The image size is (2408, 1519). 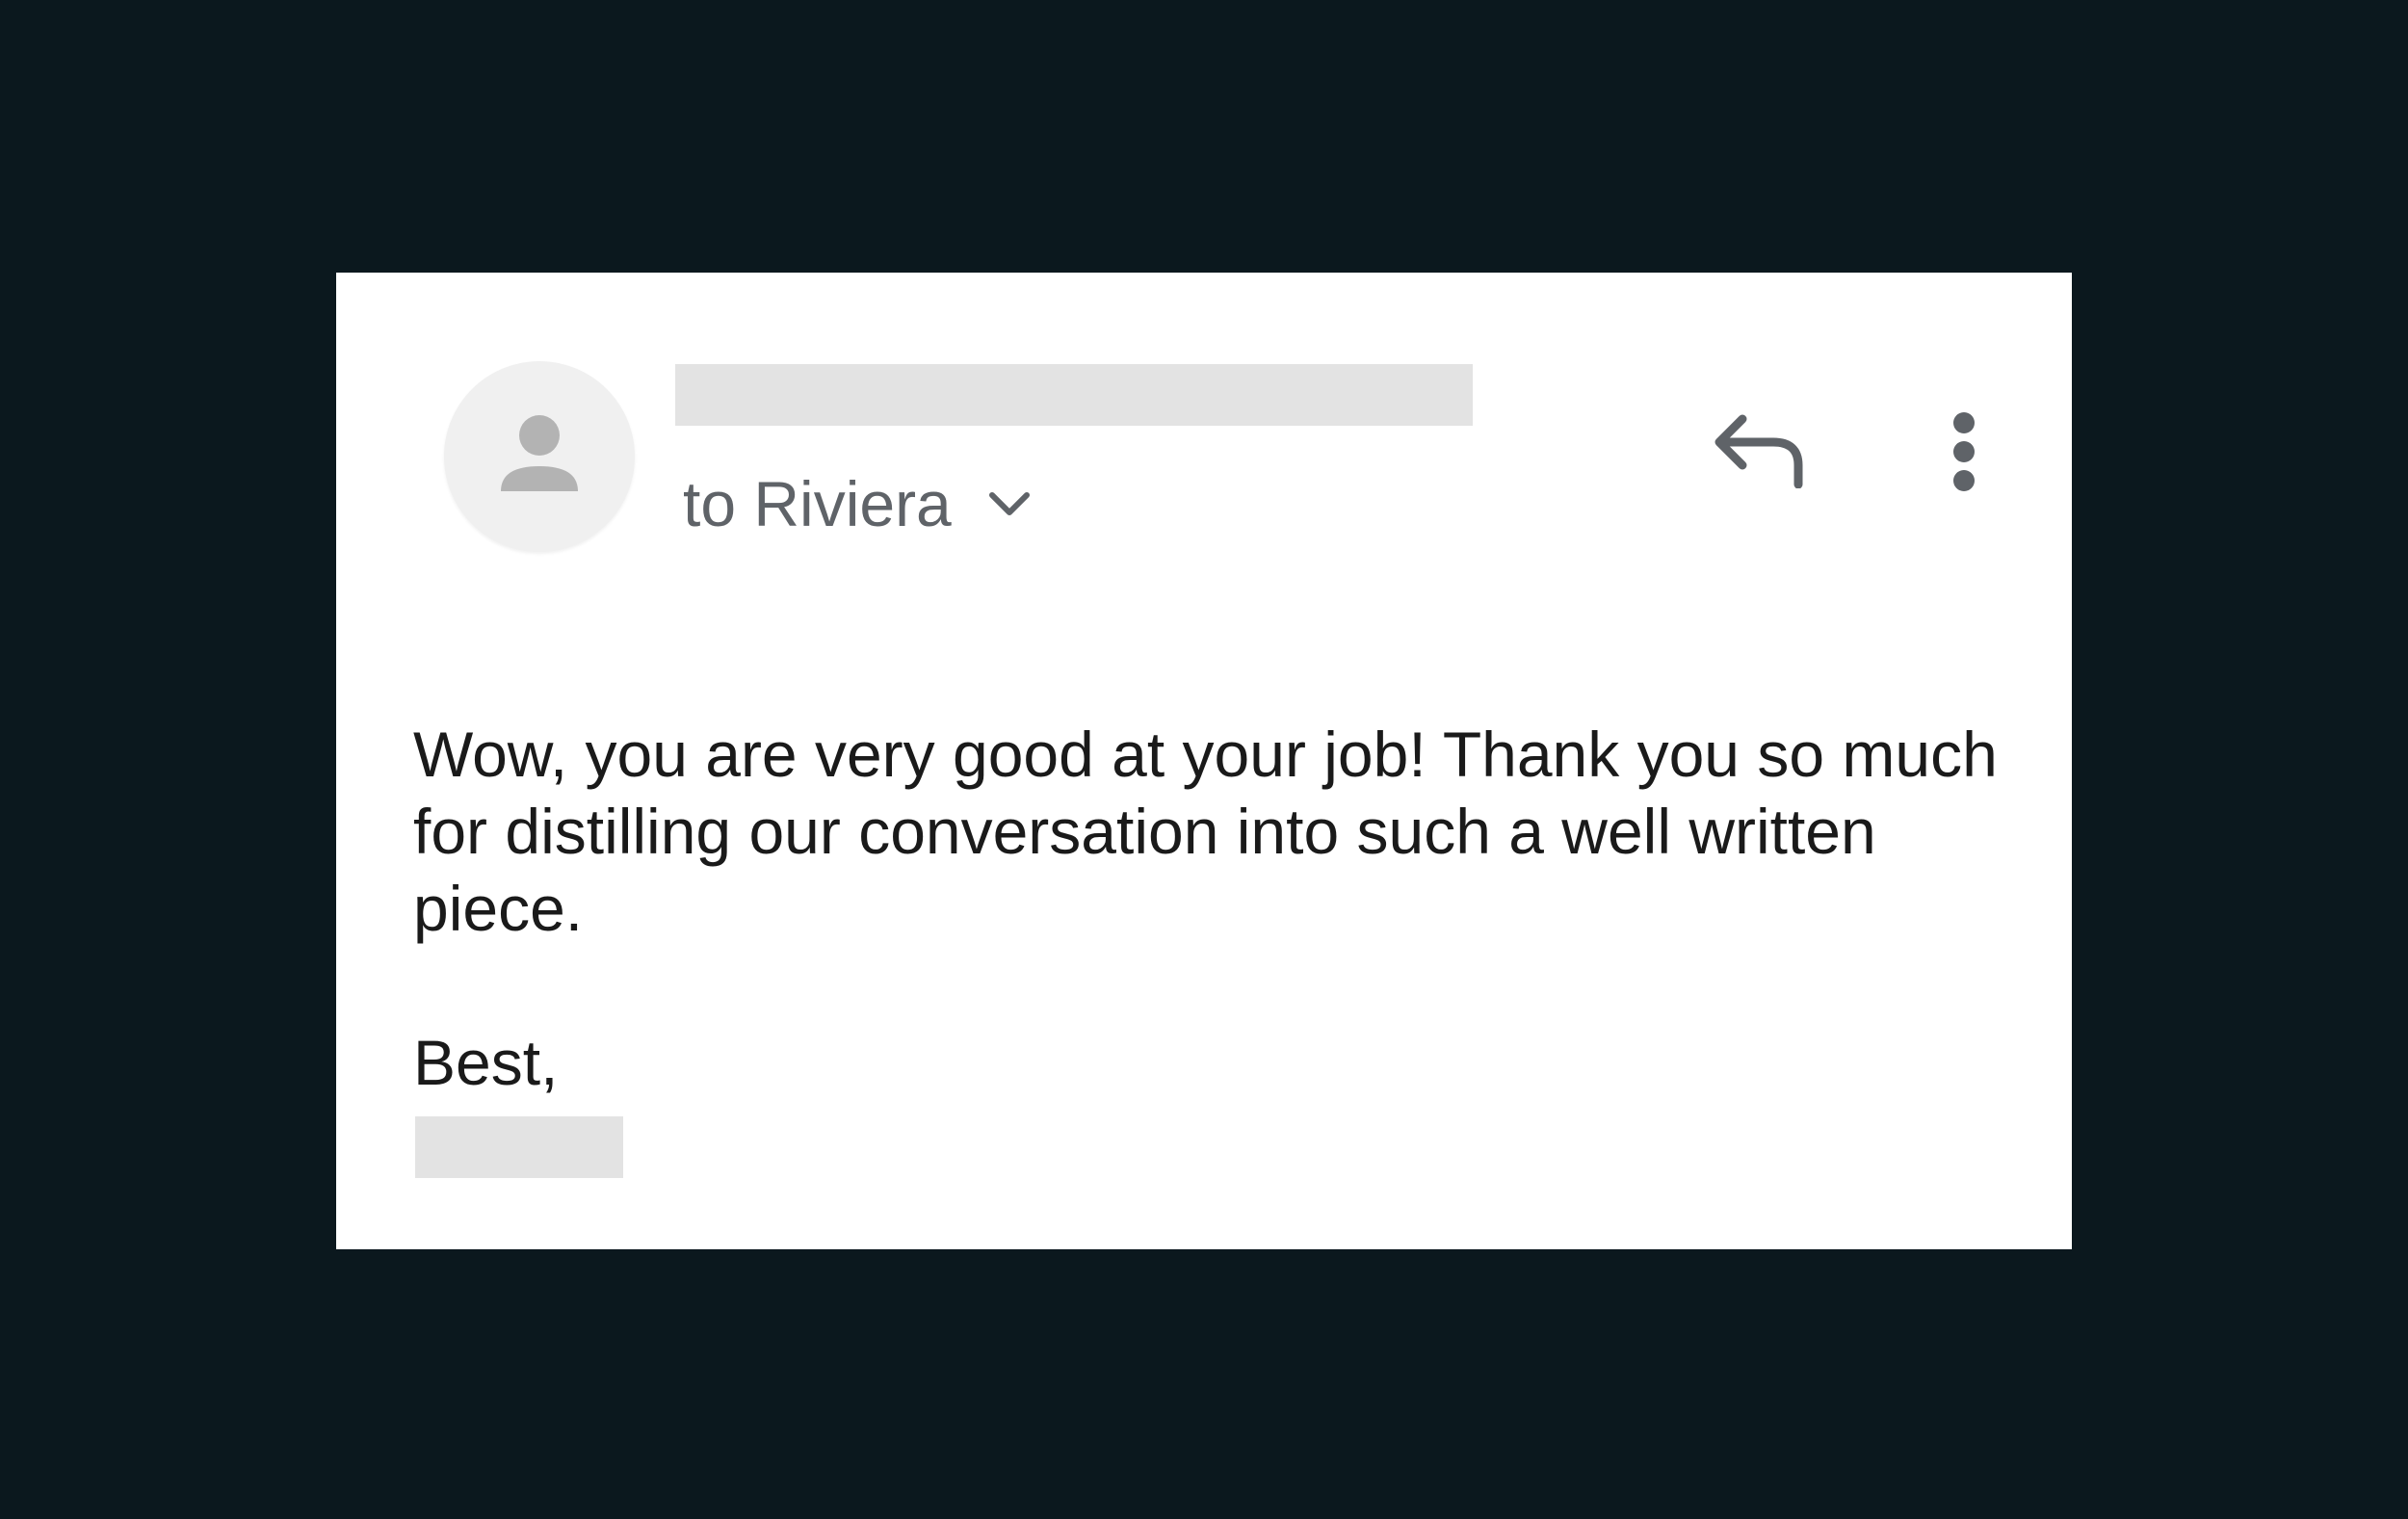 I want to click on more-vert-icon, so click(x=1964, y=454).